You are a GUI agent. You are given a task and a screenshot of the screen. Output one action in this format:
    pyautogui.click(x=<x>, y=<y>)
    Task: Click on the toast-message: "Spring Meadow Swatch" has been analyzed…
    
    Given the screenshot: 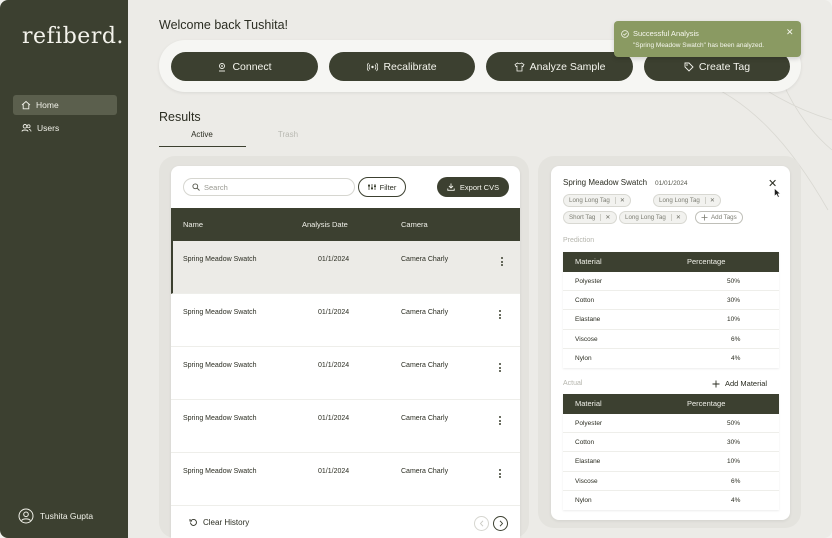 What is the action you would take?
    pyautogui.click(x=699, y=45)
    